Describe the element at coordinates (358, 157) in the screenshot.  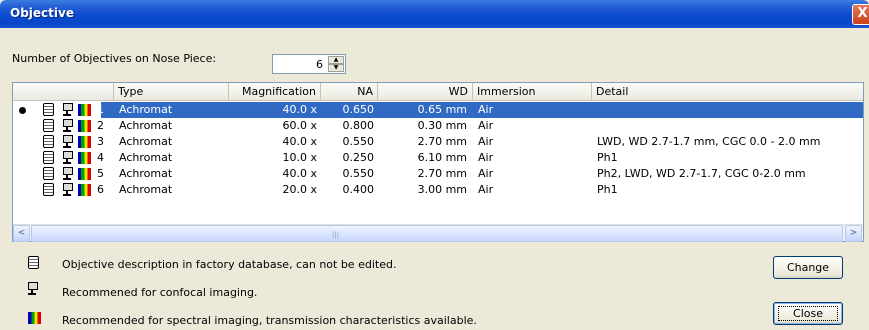
I see `row-na: 0.250` at that location.